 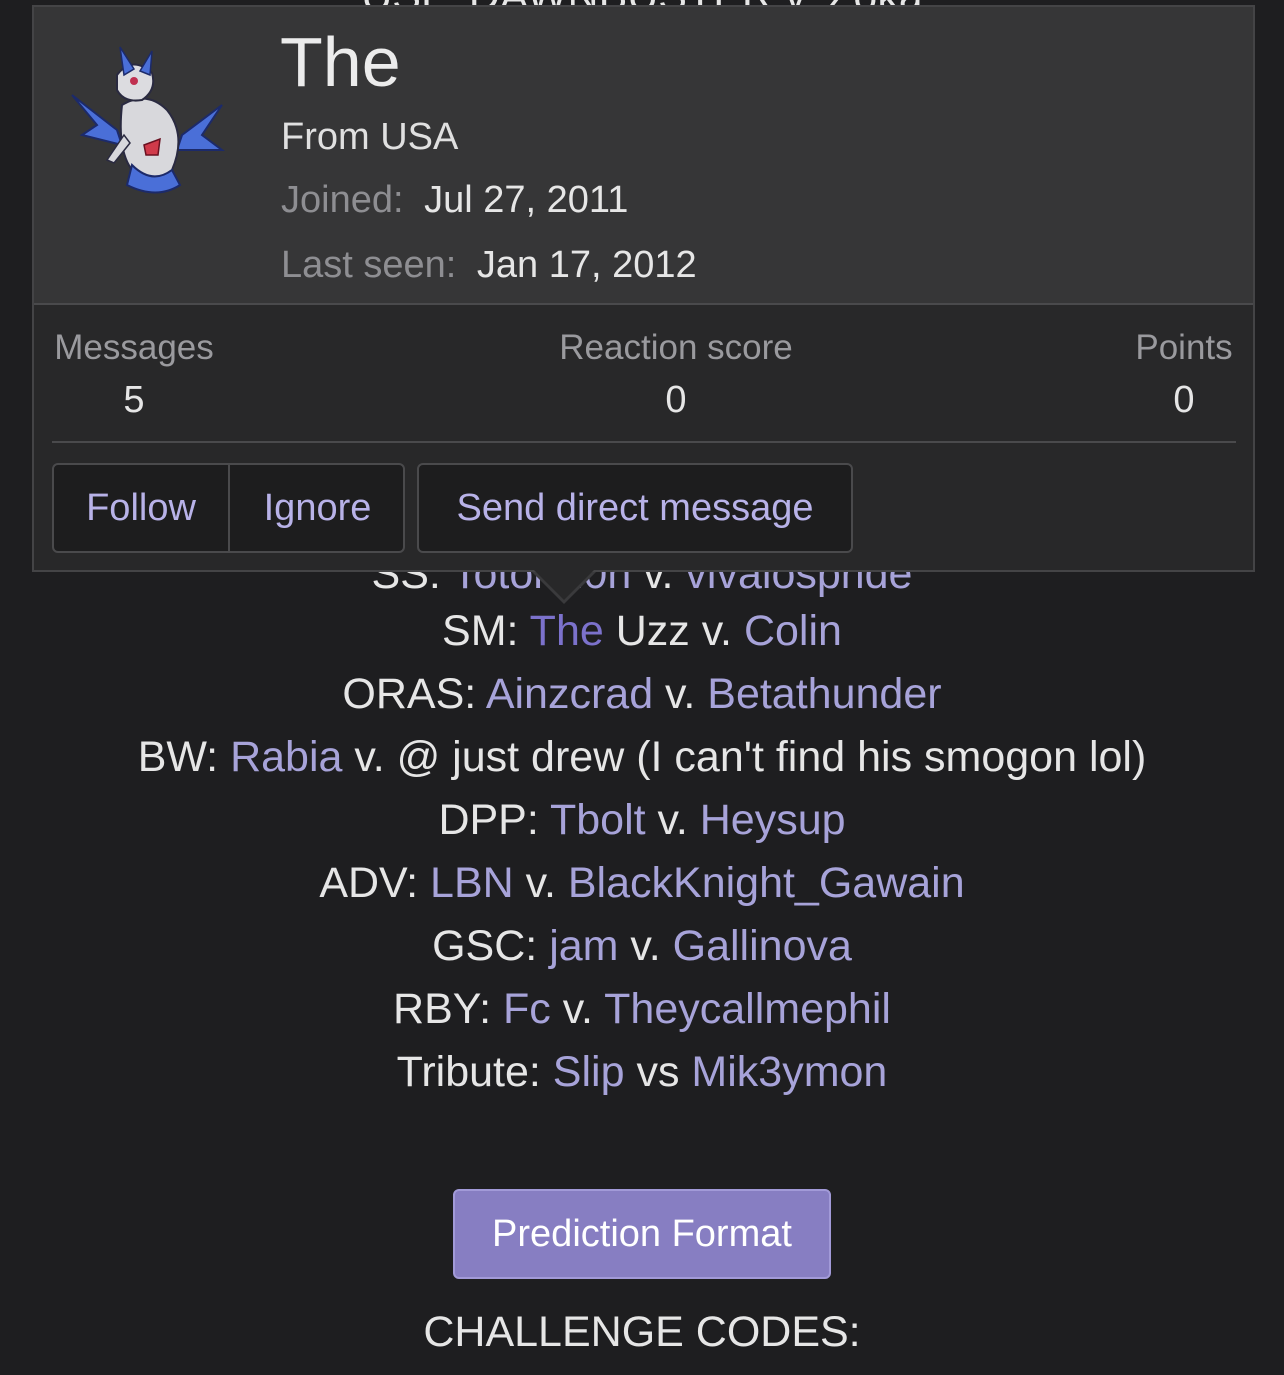 What do you see at coordinates (369, 883) in the screenshot?
I see `tier-label: ADV:` at bounding box center [369, 883].